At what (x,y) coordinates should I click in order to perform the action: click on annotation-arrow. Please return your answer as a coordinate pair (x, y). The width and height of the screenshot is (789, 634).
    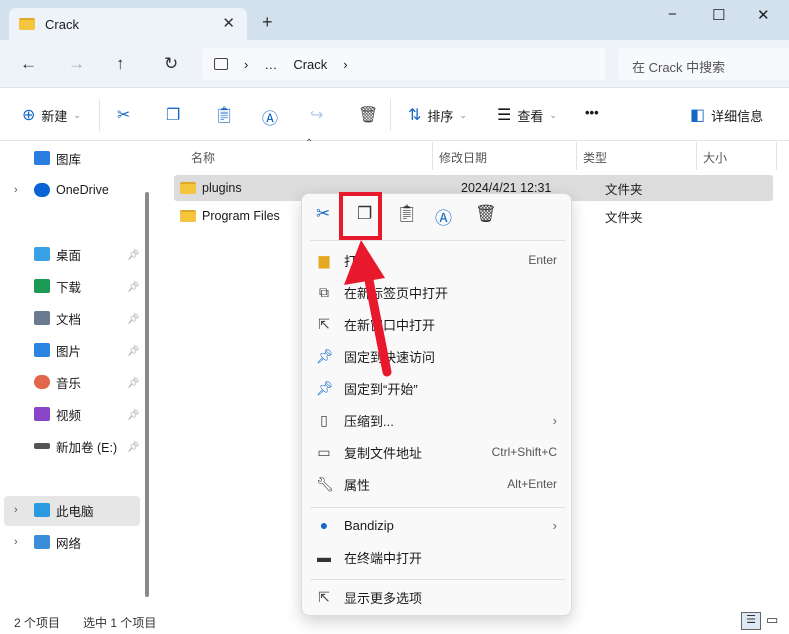
    Looking at the image, I should click on (368, 308).